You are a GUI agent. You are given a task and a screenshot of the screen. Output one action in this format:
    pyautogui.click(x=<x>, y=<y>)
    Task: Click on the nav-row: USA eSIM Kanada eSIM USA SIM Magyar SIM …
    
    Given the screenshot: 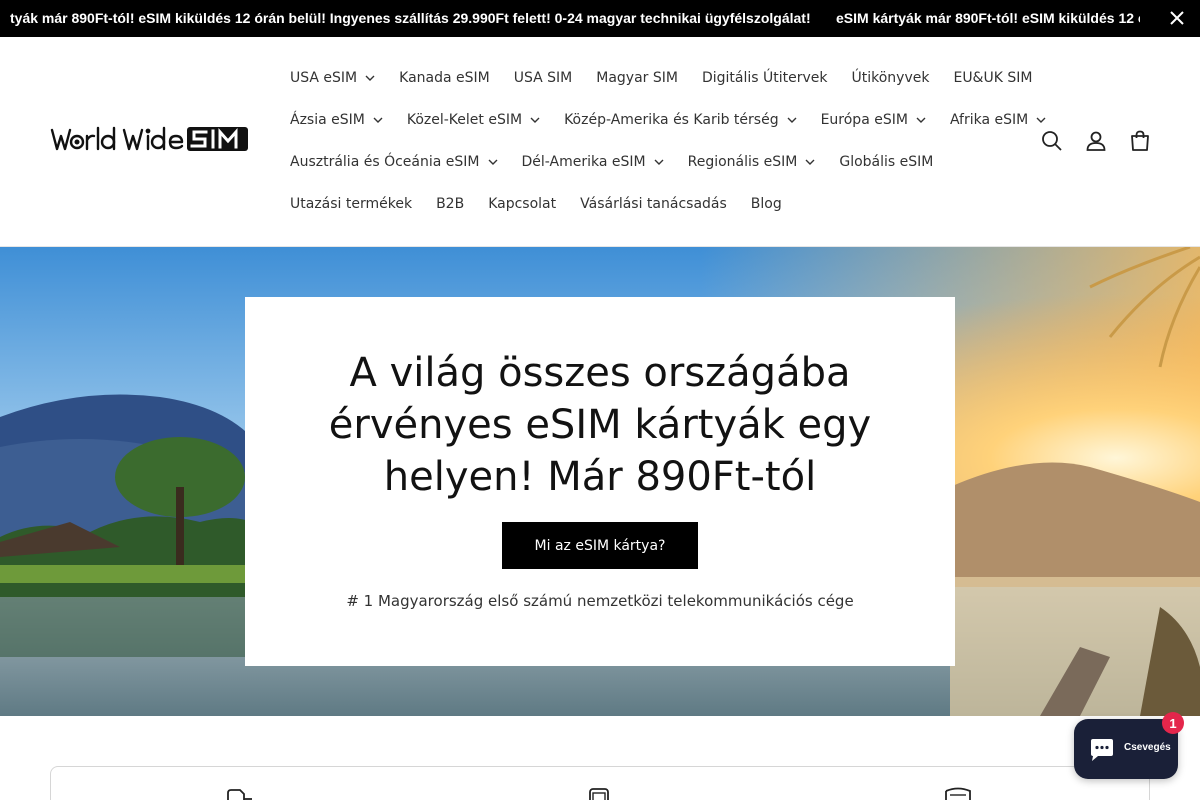 What is the action you would take?
    pyautogui.click(x=673, y=78)
    